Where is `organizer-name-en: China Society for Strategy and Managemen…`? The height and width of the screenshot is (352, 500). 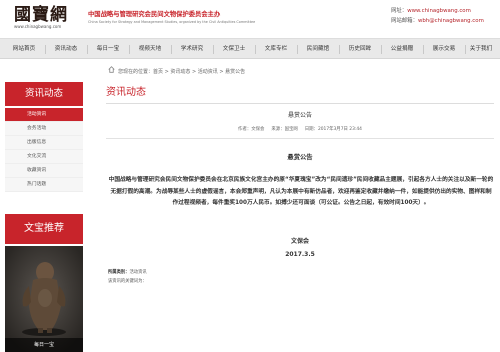
organizer-name-en: China Society for Strategy and Managemen… is located at coordinates (172, 22).